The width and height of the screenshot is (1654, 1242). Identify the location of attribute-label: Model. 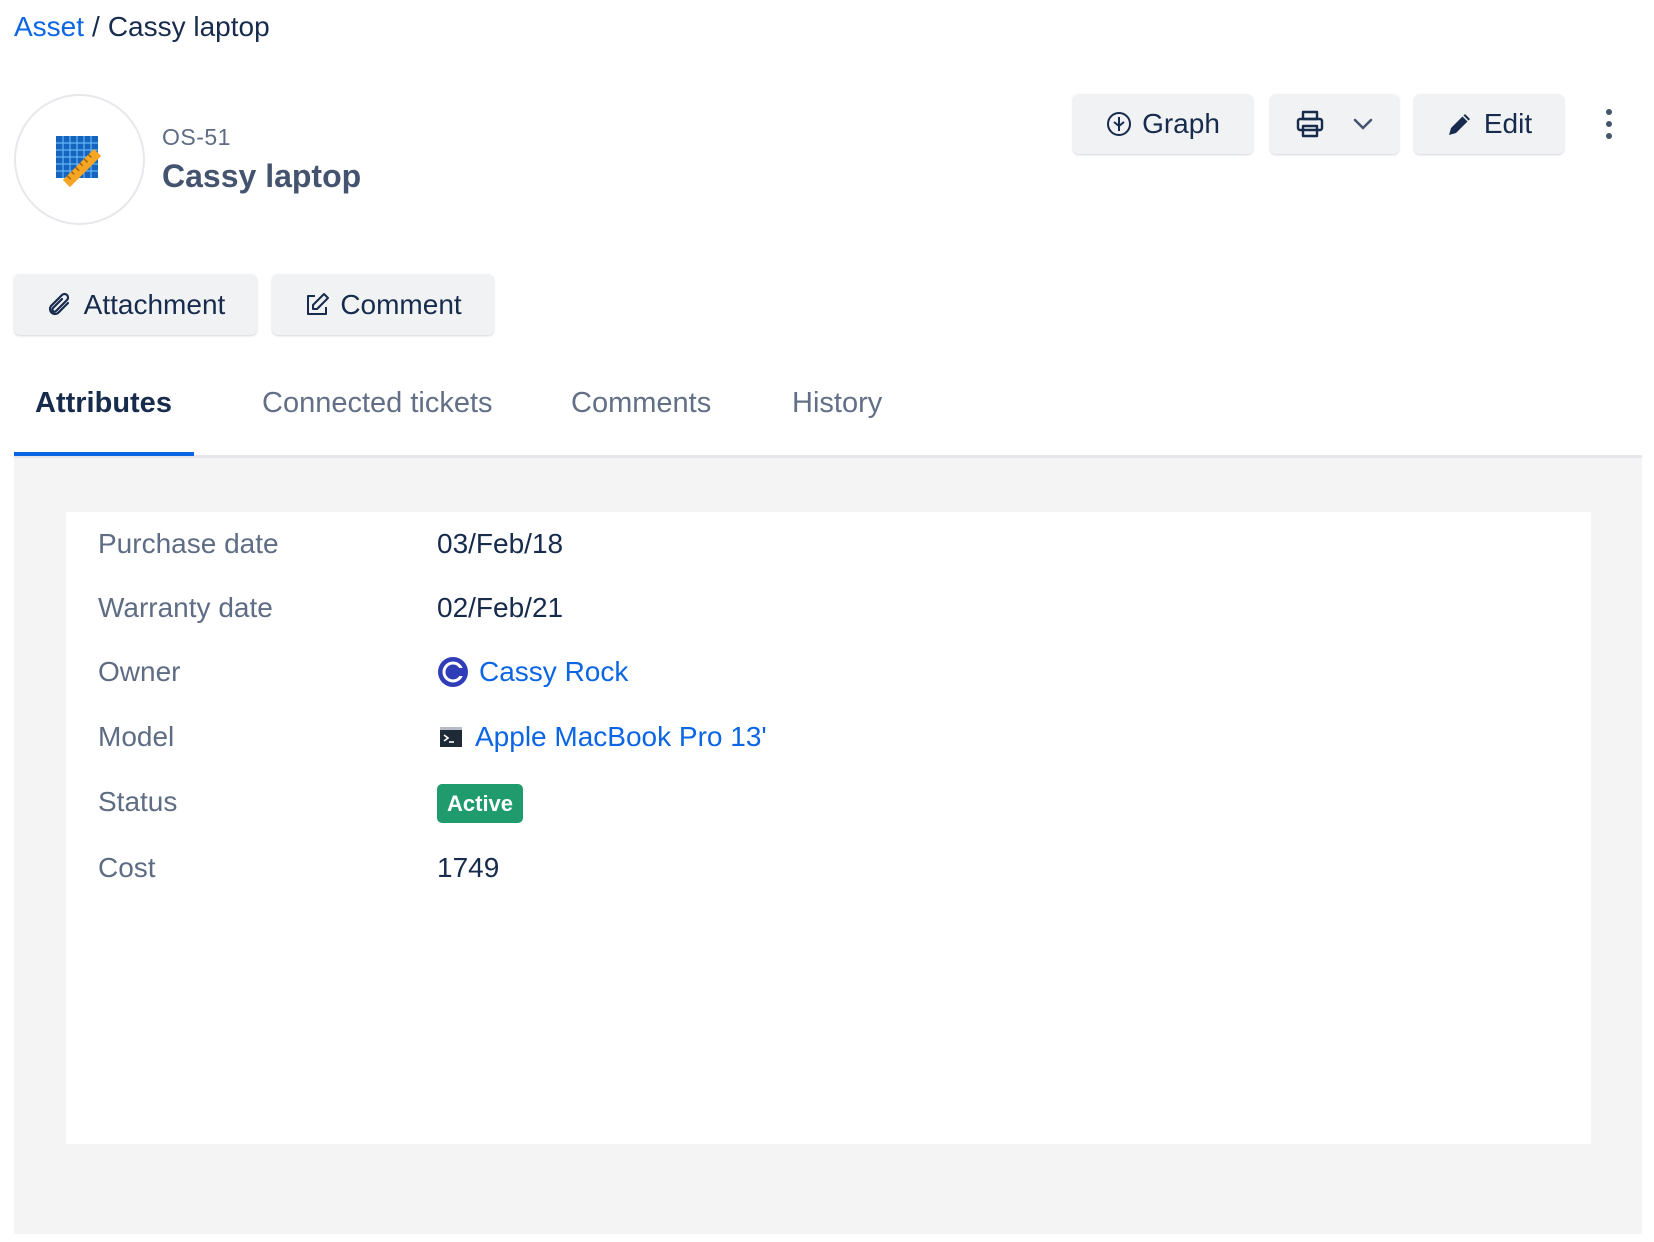
(136, 736).